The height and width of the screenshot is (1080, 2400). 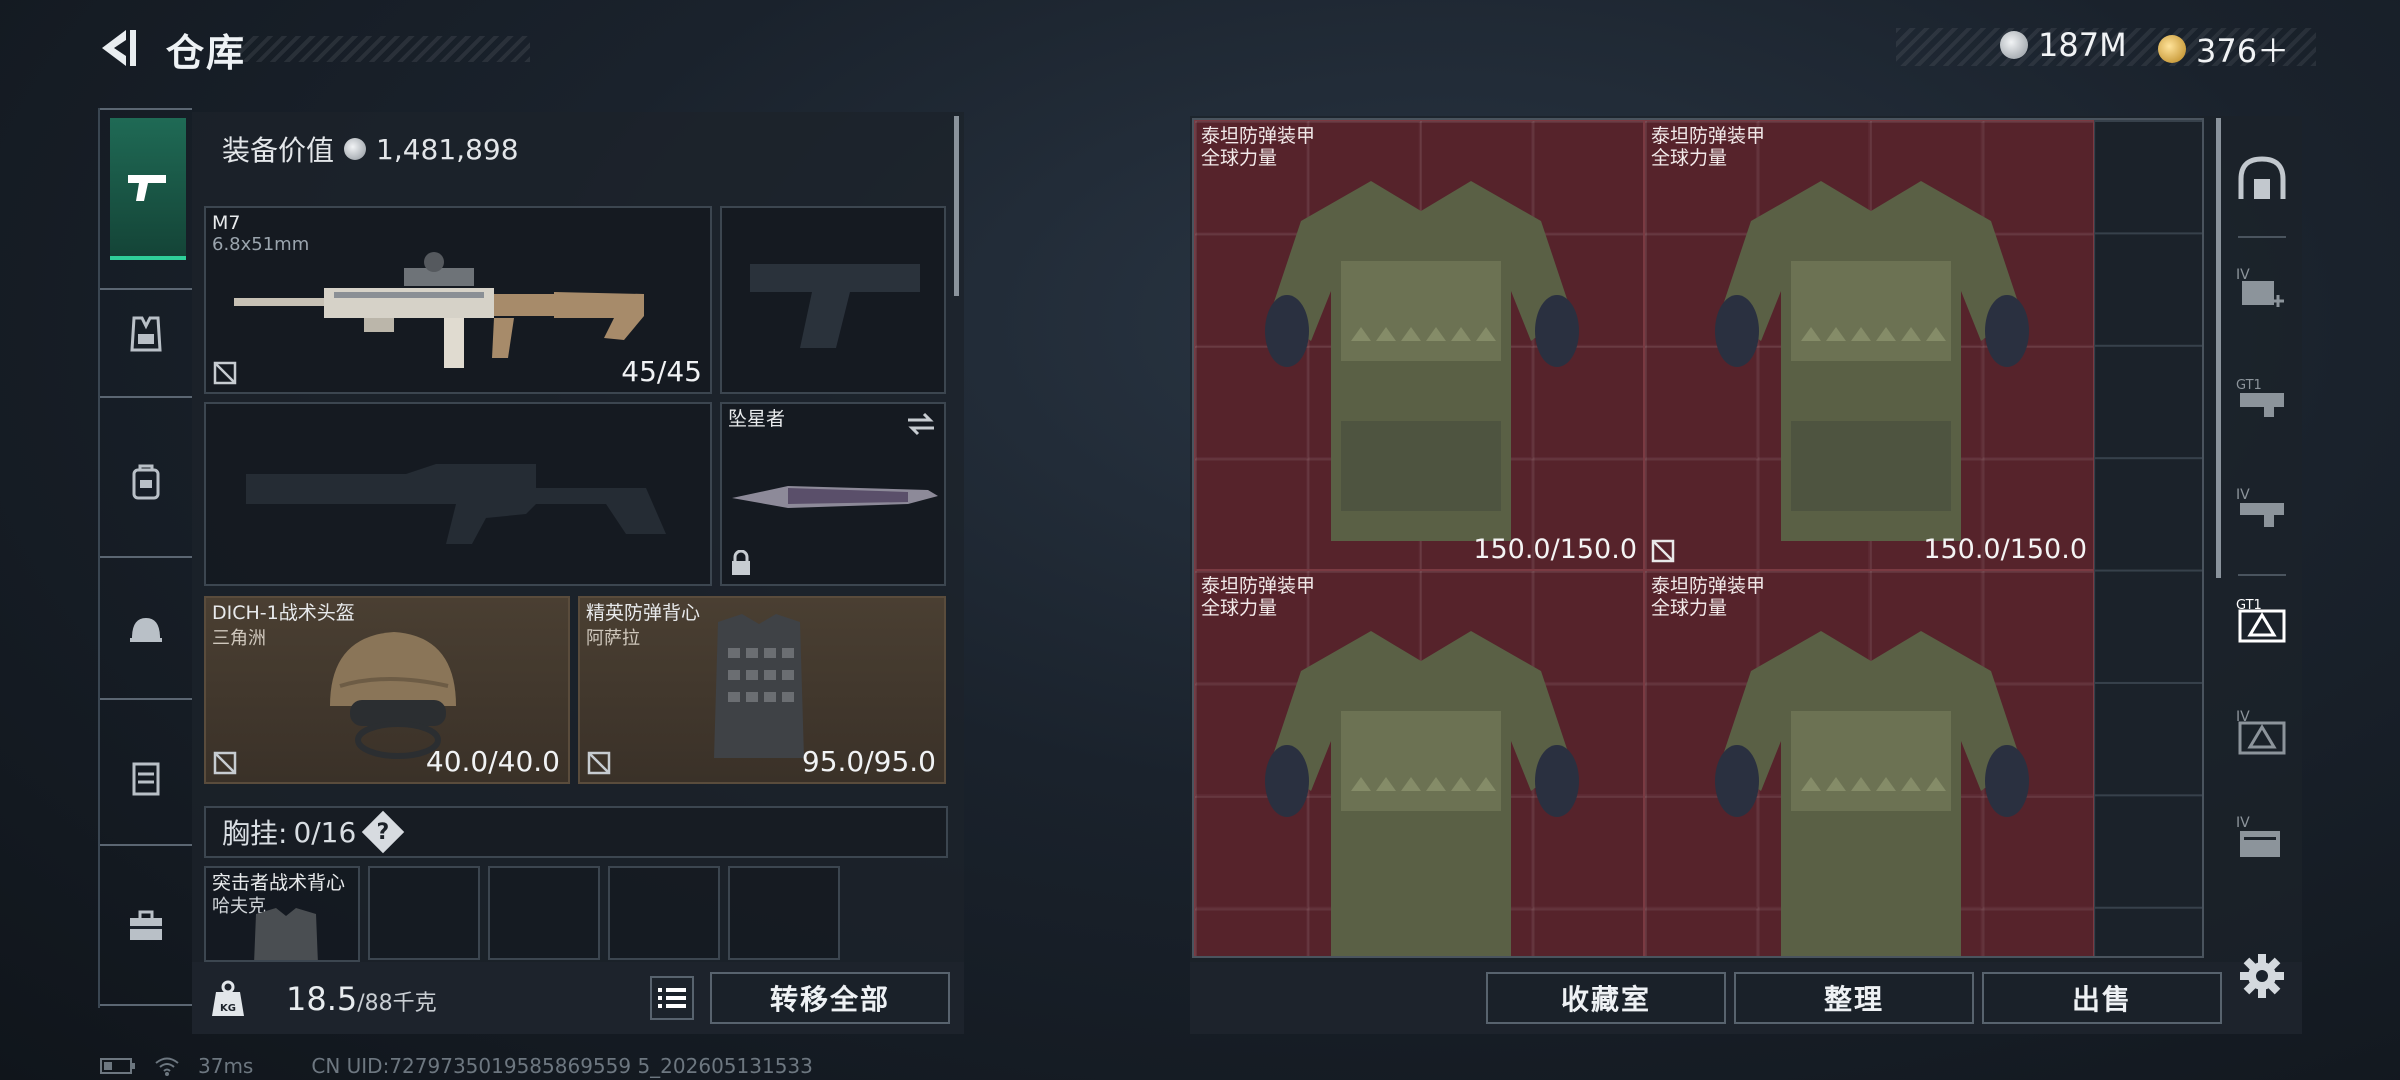 What do you see at coordinates (2218, 348) in the screenshot?
I see `storage-scrollbar` at bounding box center [2218, 348].